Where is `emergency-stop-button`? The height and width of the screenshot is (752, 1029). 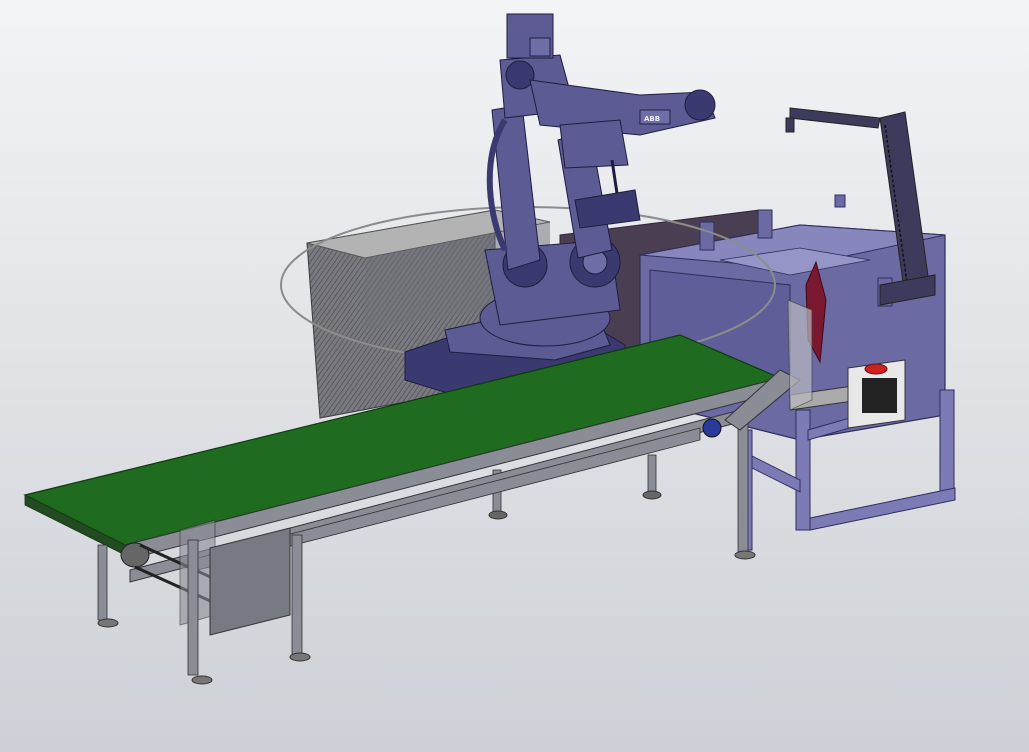 emergency-stop-button is located at coordinates (876, 369).